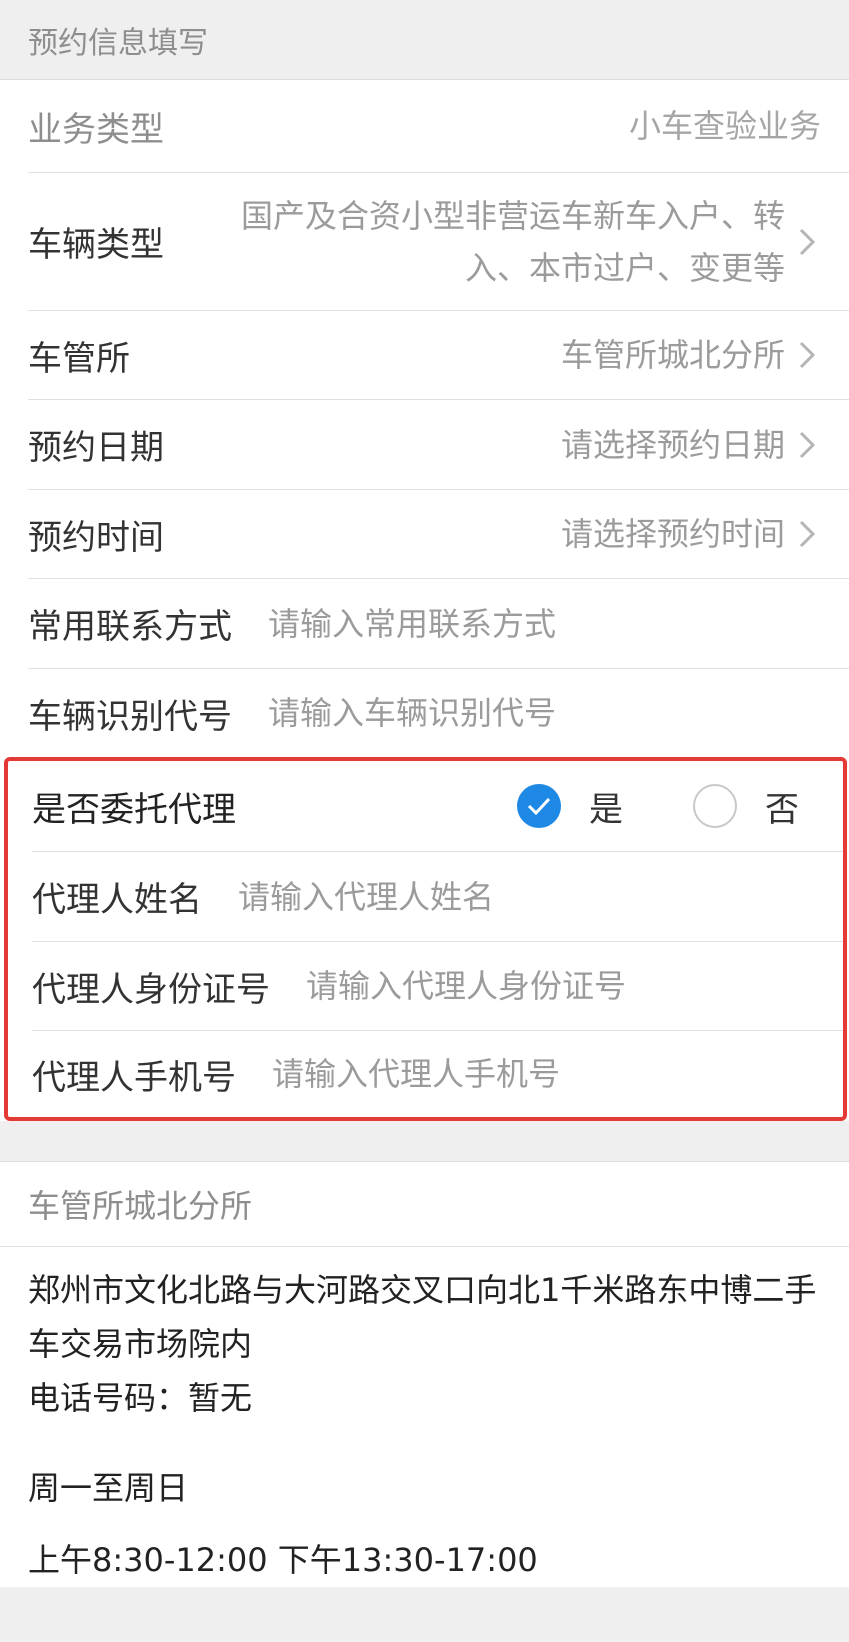  Describe the element at coordinates (438, 445) in the screenshot. I see `date-row: 预约日期 请选择预约日期` at that location.